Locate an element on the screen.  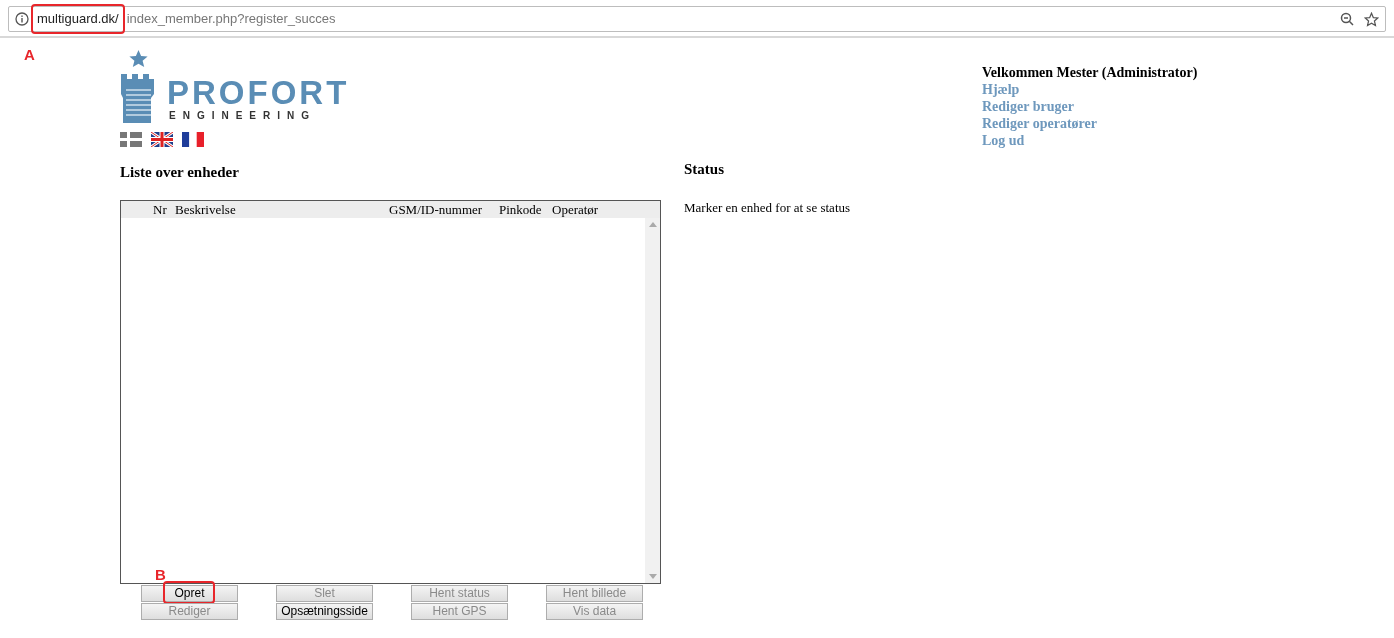
action-button: Opsætningsside is located at coordinates (324, 611).